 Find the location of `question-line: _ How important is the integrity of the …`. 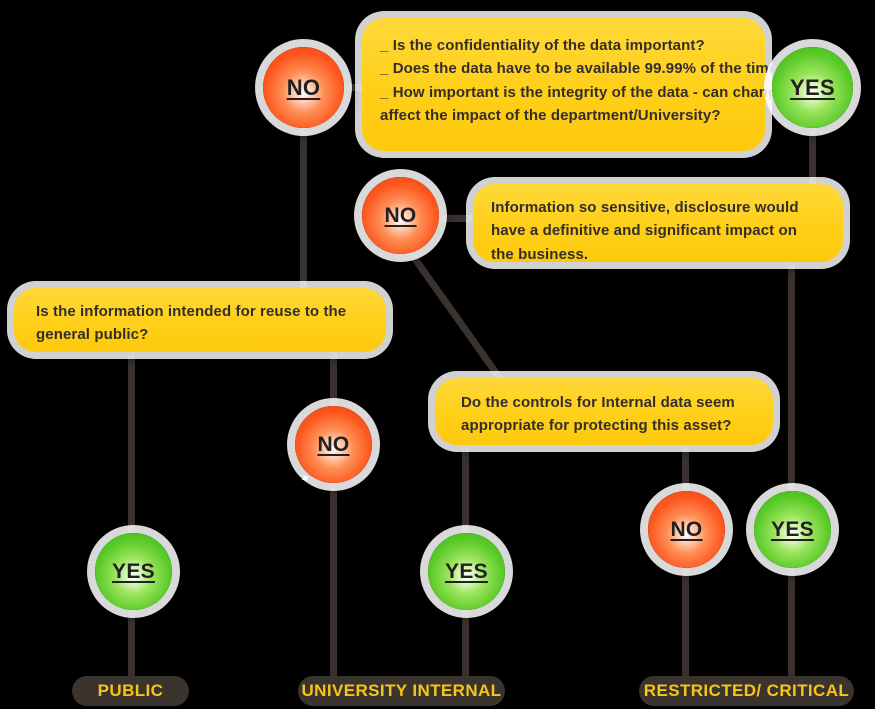

question-line: _ How important is the integrity of the … is located at coordinates (587, 92).